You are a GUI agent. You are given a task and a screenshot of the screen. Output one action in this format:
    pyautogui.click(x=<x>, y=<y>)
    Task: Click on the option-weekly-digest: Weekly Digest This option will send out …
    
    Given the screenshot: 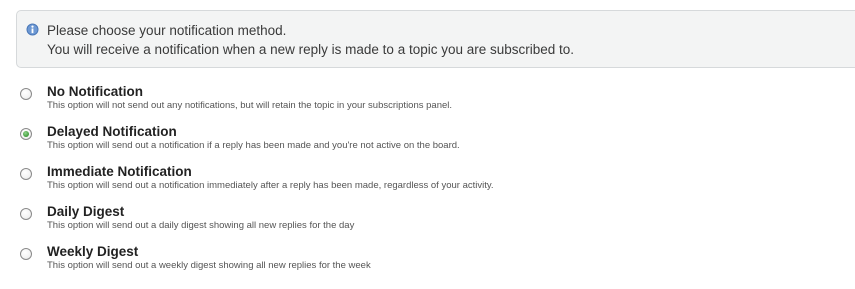 What is the action you would take?
    pyautogui.click(x=435, y=264)
    